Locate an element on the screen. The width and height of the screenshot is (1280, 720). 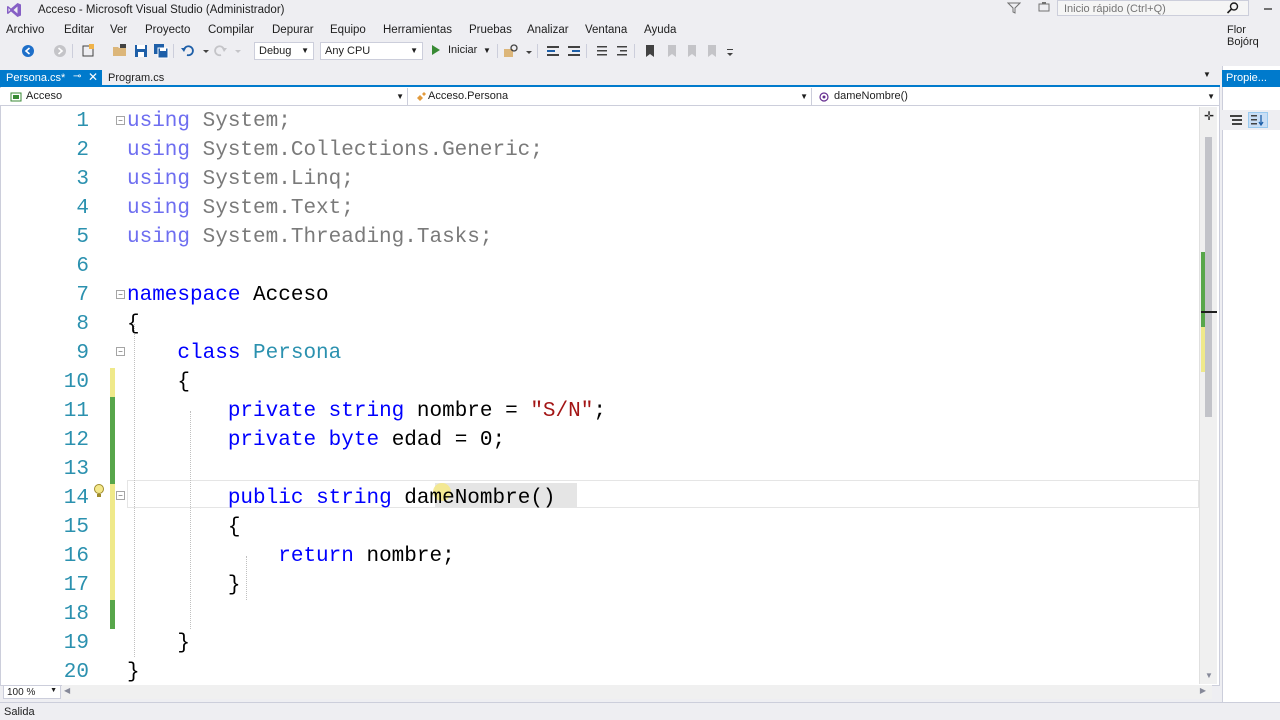
line-number: 14 is located at coordinates (76, 498).